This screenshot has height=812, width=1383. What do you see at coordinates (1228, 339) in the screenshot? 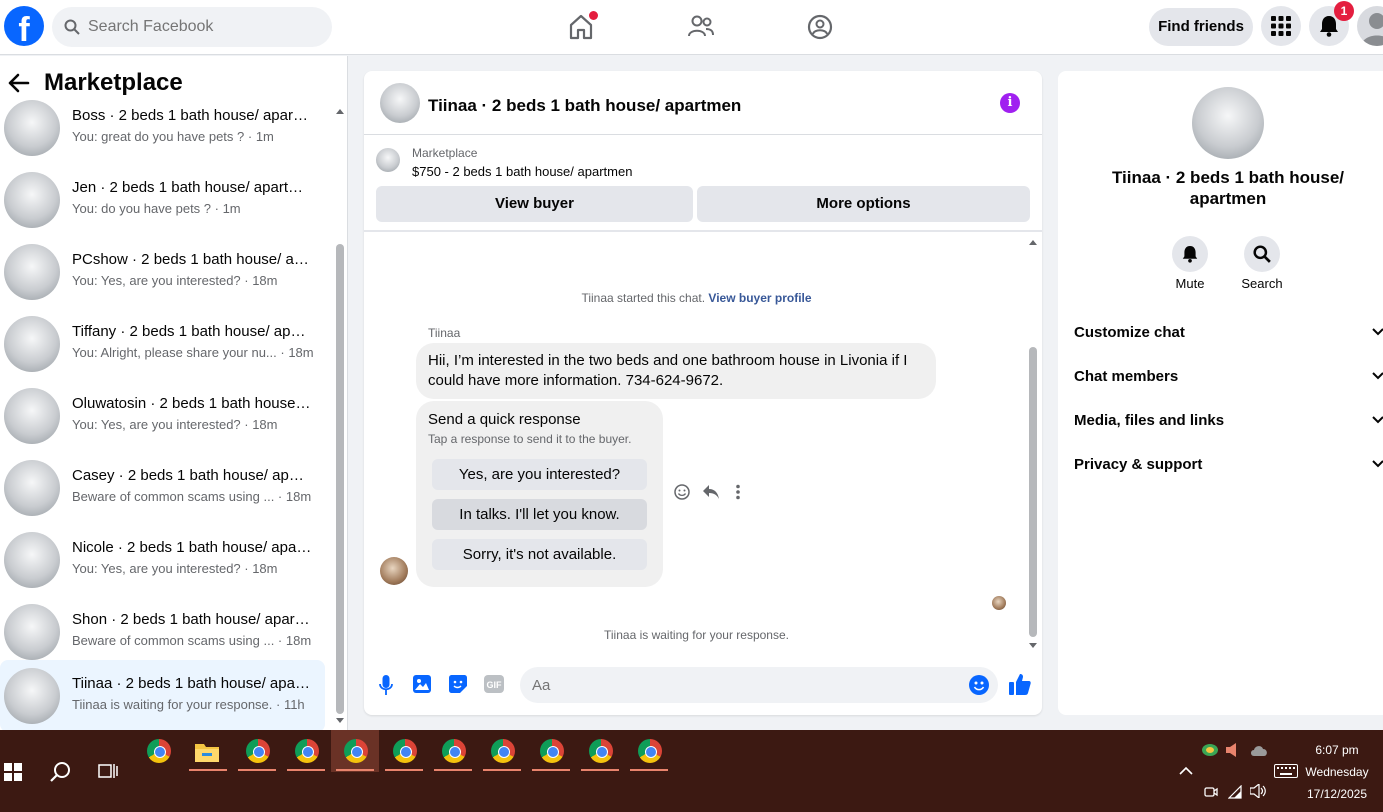
I see `customize-chat-row: Customize chat` at bounding box center [1228, 339].